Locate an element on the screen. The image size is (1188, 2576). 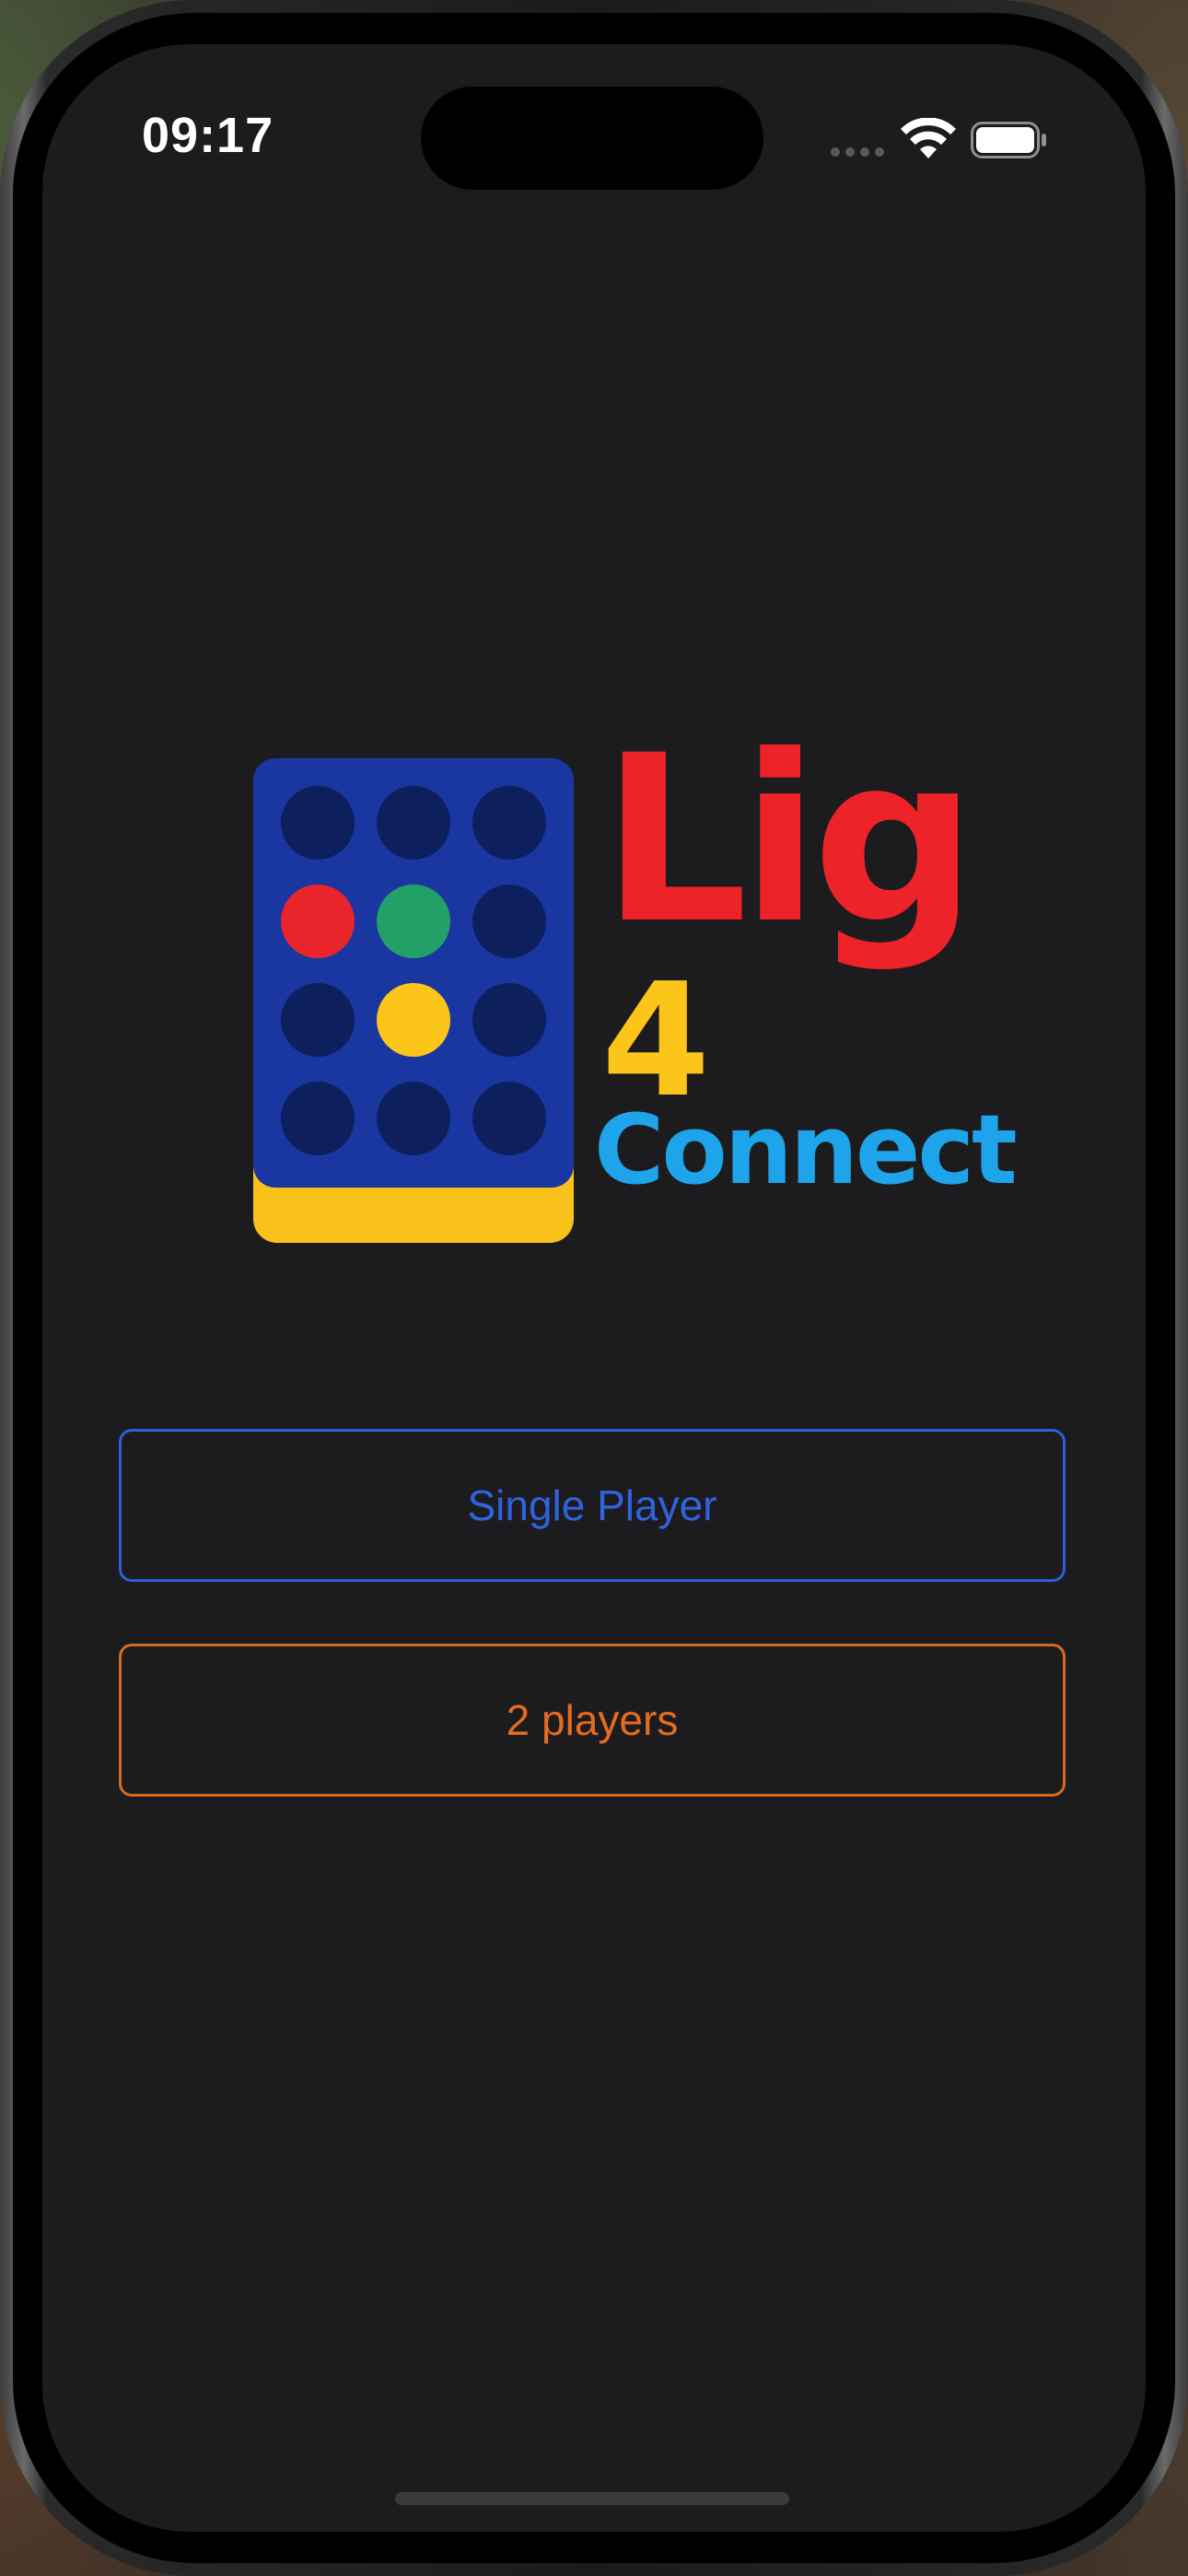
status-bar-time: 09:17 is located at coordinates (208, 135).